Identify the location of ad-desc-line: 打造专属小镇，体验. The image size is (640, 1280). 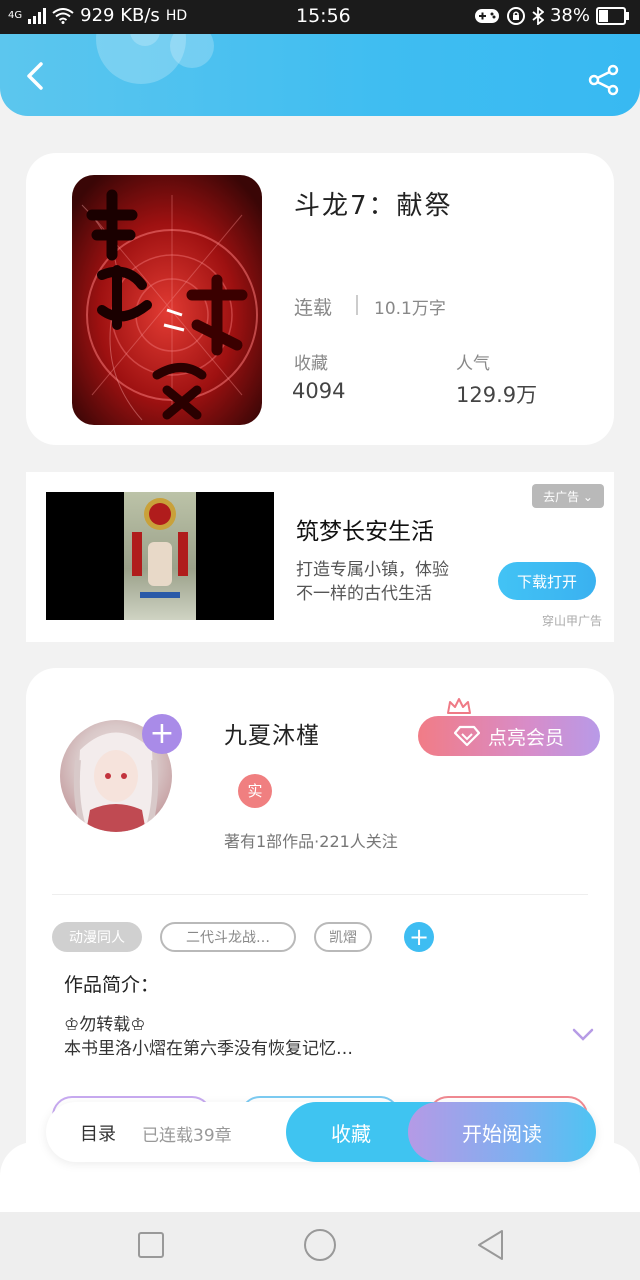
(372, 570).